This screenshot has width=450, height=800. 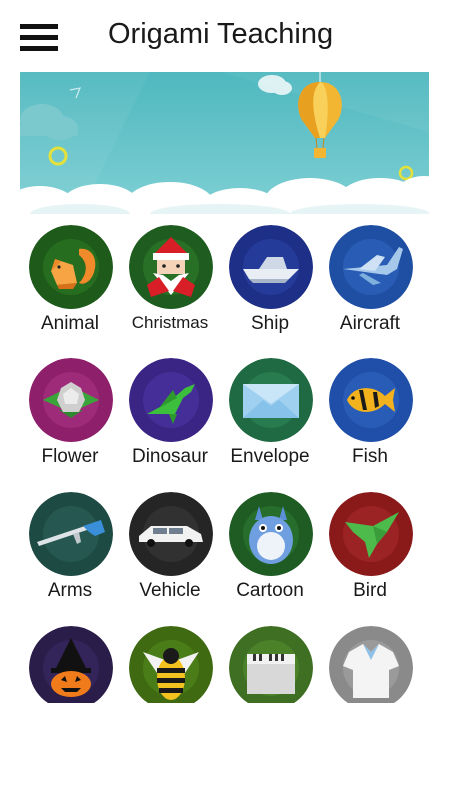 What do you see at coordinates (371, 534) in the screenshot?
I see `bird-icon` at bounding box center [371, 534].